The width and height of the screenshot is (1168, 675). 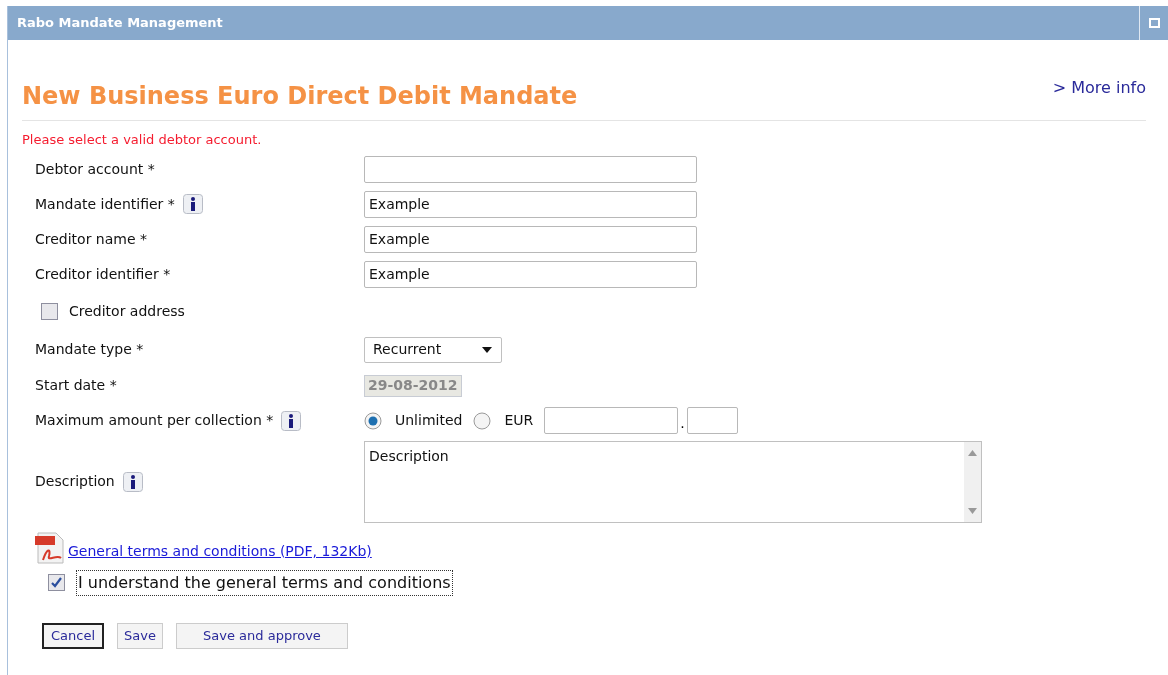 I want to click on window-title: Rabo Mandate Management, so click(x=120, y=23).